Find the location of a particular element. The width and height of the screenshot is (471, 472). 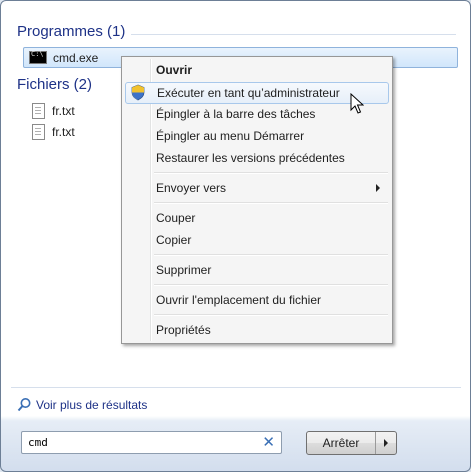

stop-options-arrow is located at coordinates (385, 443).